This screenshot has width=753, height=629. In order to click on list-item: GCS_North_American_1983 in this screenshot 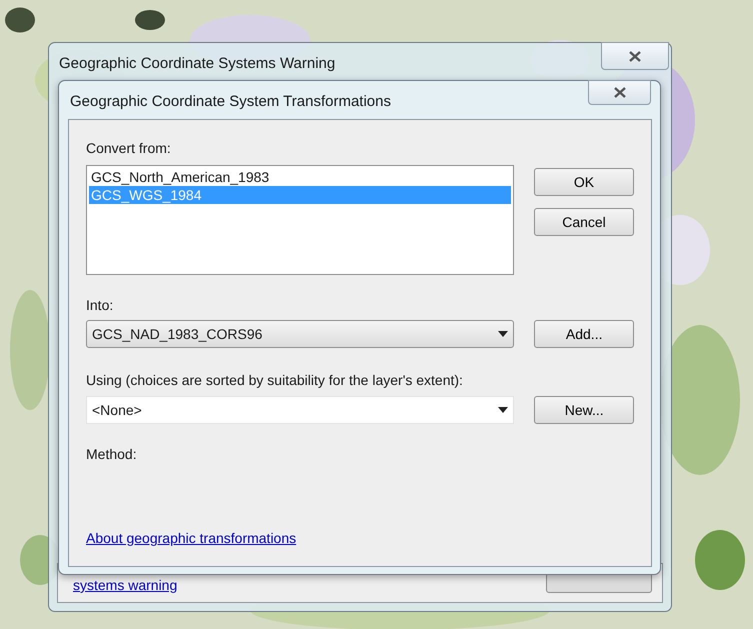, I will do `click(300, 177)`.